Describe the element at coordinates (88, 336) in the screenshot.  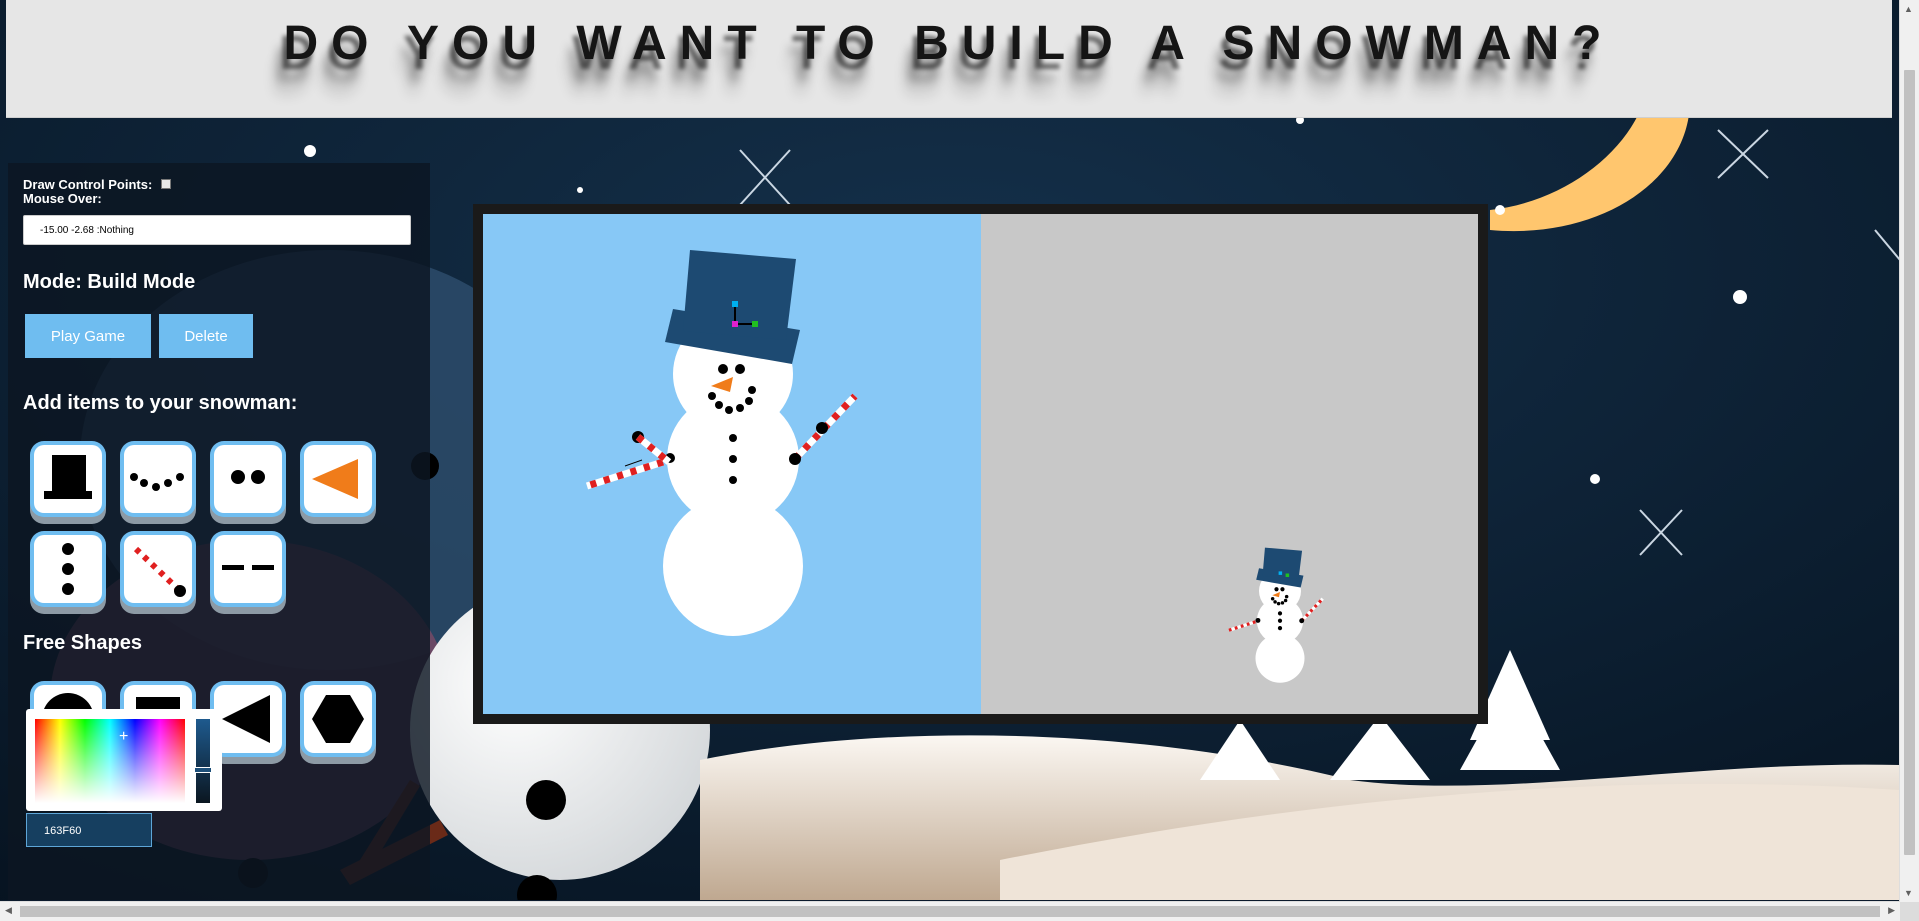
I see `play-game-button: Play Game` at that location.